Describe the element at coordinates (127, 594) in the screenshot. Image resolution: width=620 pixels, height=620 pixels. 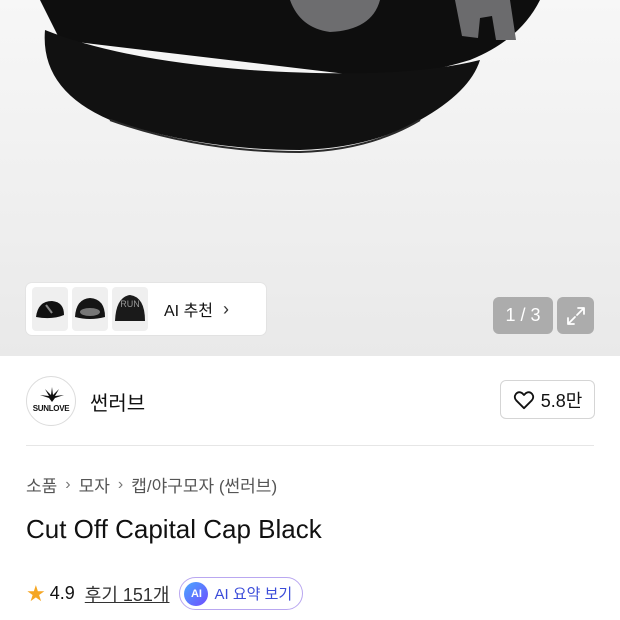
I see `reviews-link: 후기 151개` at that location.